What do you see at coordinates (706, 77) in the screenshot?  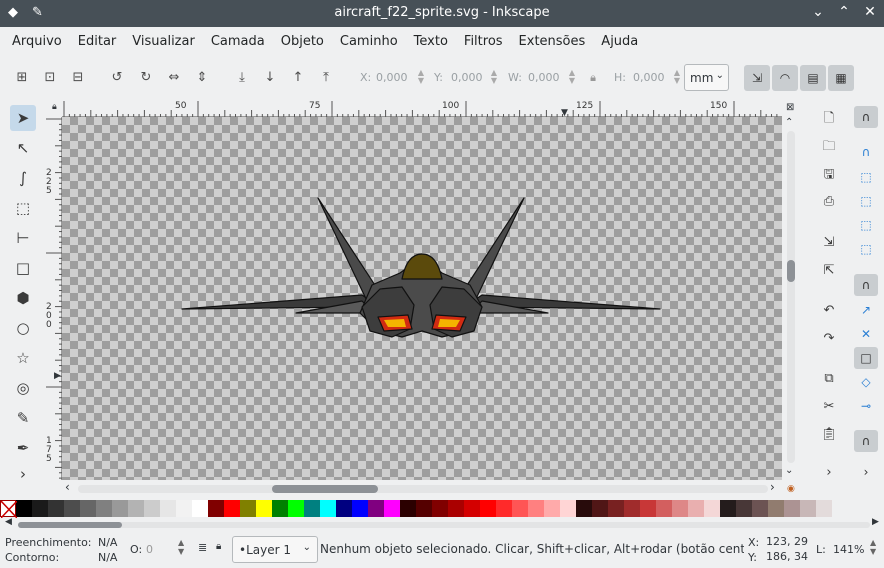 I see `unit-select: mm ⌄` at bounding box center [706, 77].